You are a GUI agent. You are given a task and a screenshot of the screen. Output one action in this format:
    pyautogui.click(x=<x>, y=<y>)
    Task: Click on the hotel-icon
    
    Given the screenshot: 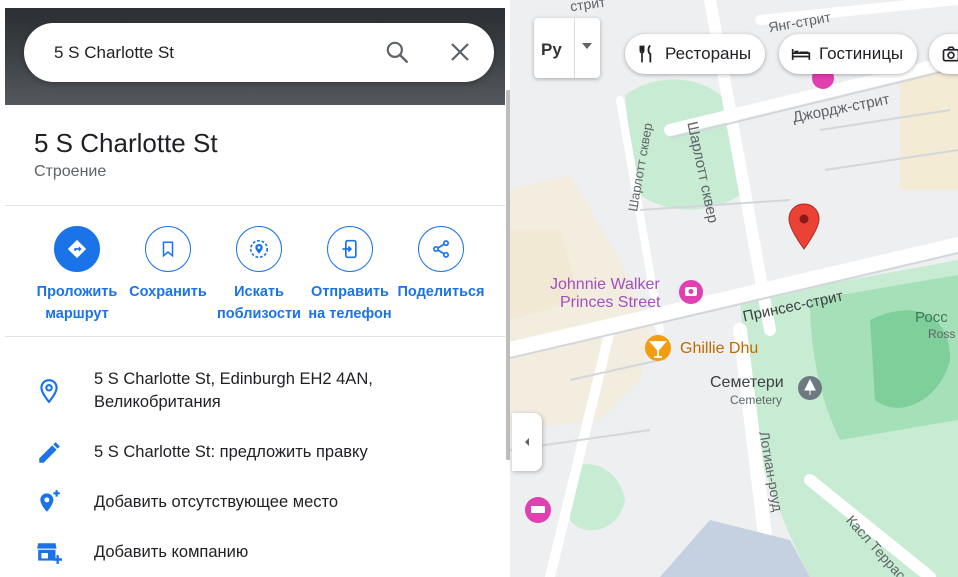 What is the action you would take?
    pyautogui.click(x=801, y=54)
    